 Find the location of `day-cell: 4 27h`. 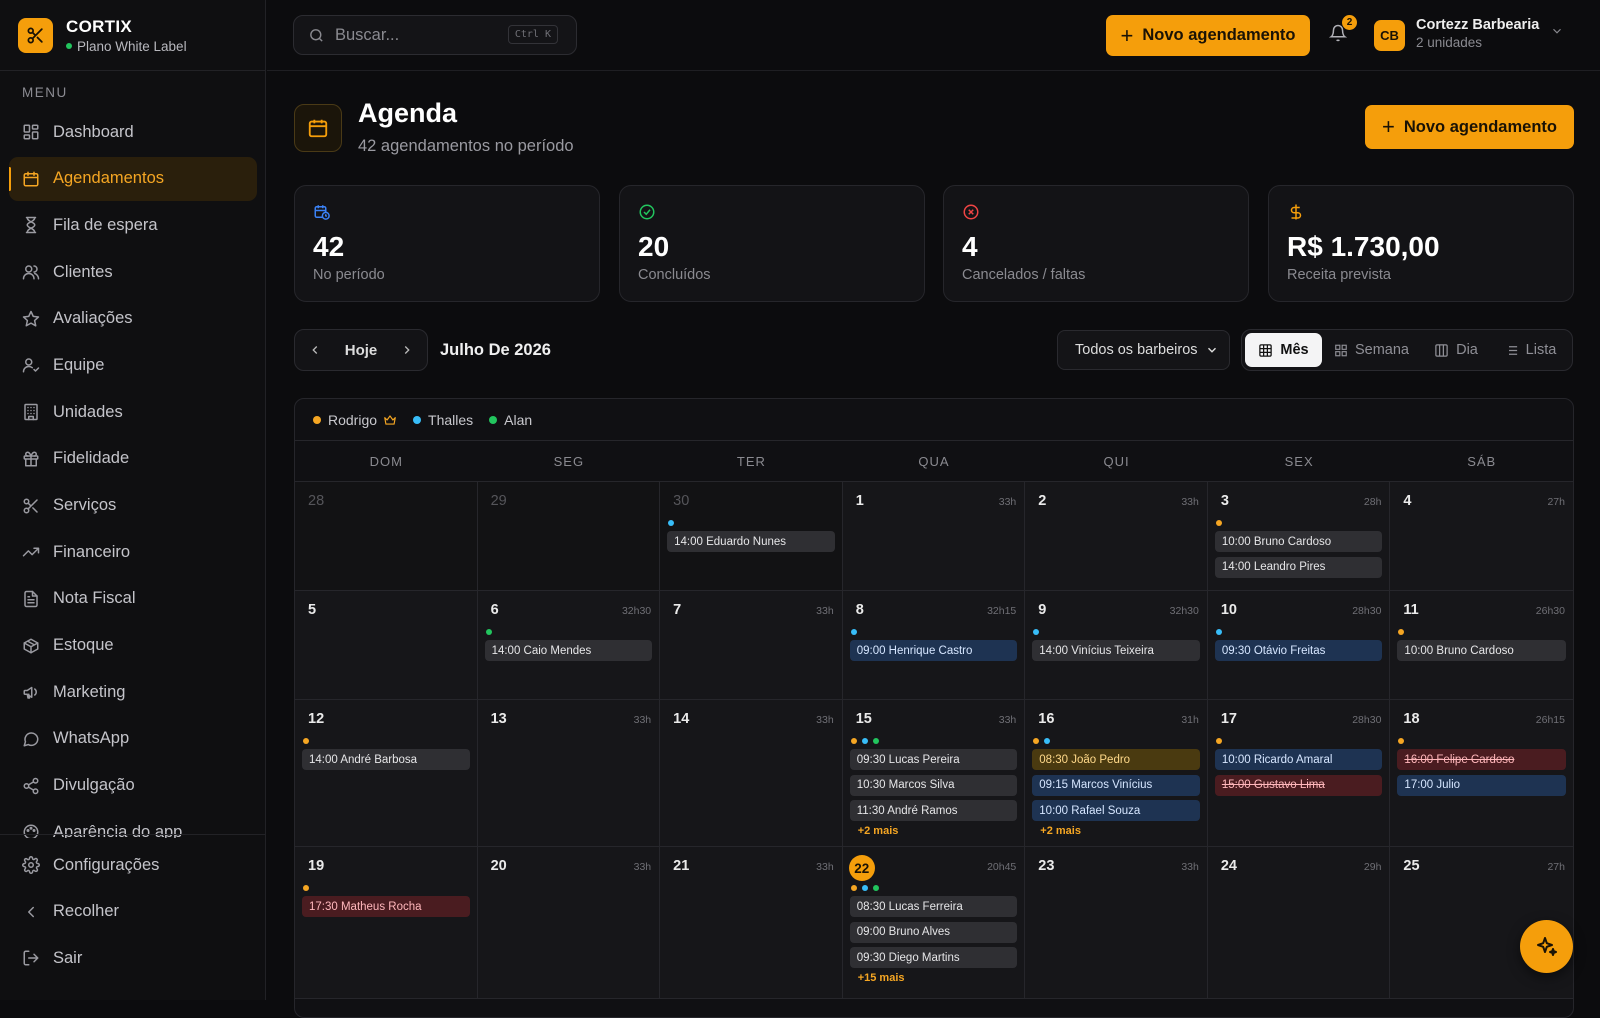

day-cell: 4 27h is located at coordinates (1481, 536).